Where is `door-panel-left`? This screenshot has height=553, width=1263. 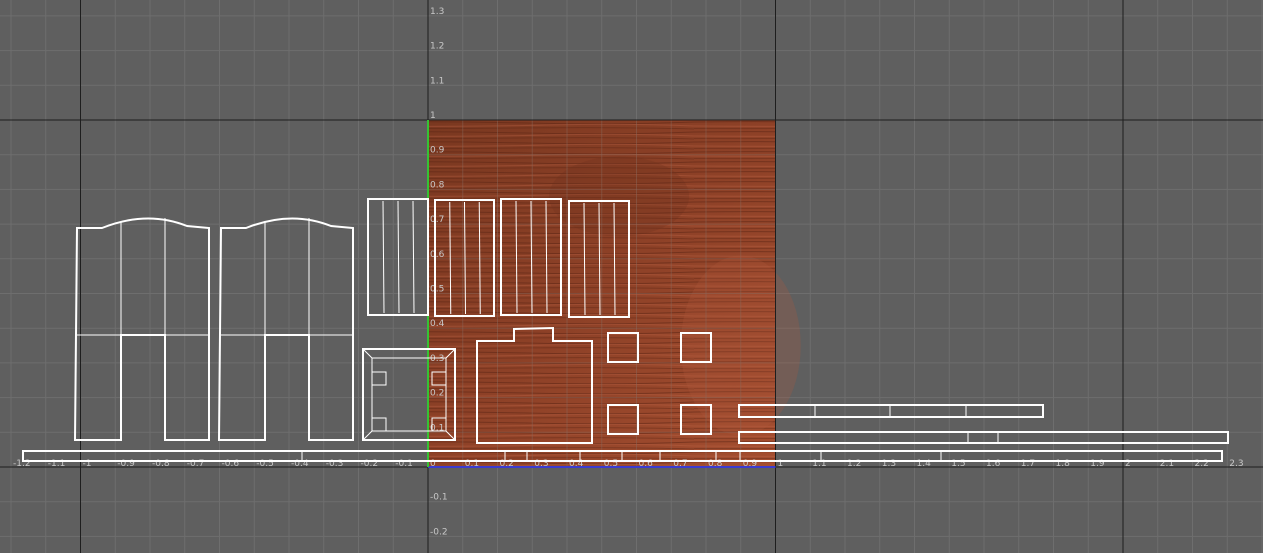 door-panel-left is located at coordinates (141, 329).